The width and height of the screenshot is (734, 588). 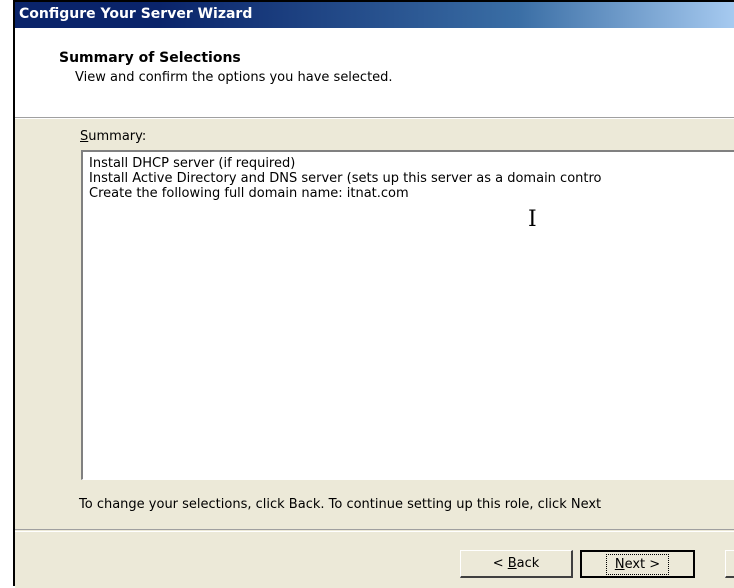 What do you see at coordinates (729, 564) in the screenshot?
I see `cancel-button-partial` at bounding box center [729, 564].